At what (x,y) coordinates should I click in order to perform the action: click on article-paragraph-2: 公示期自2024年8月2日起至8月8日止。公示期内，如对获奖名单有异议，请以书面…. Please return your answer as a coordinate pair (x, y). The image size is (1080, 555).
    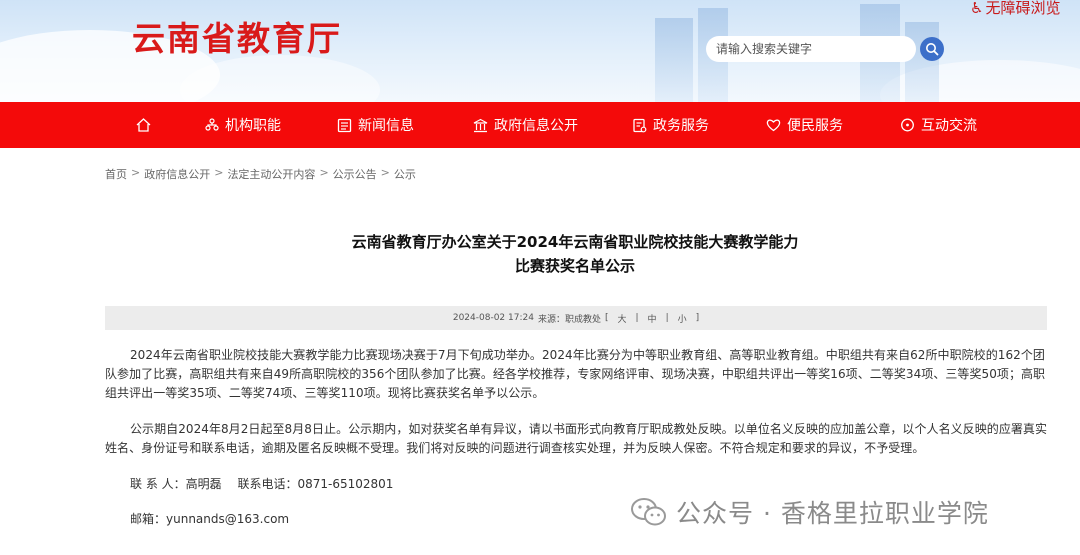
    Looking at the image, I should click on (576, 438).